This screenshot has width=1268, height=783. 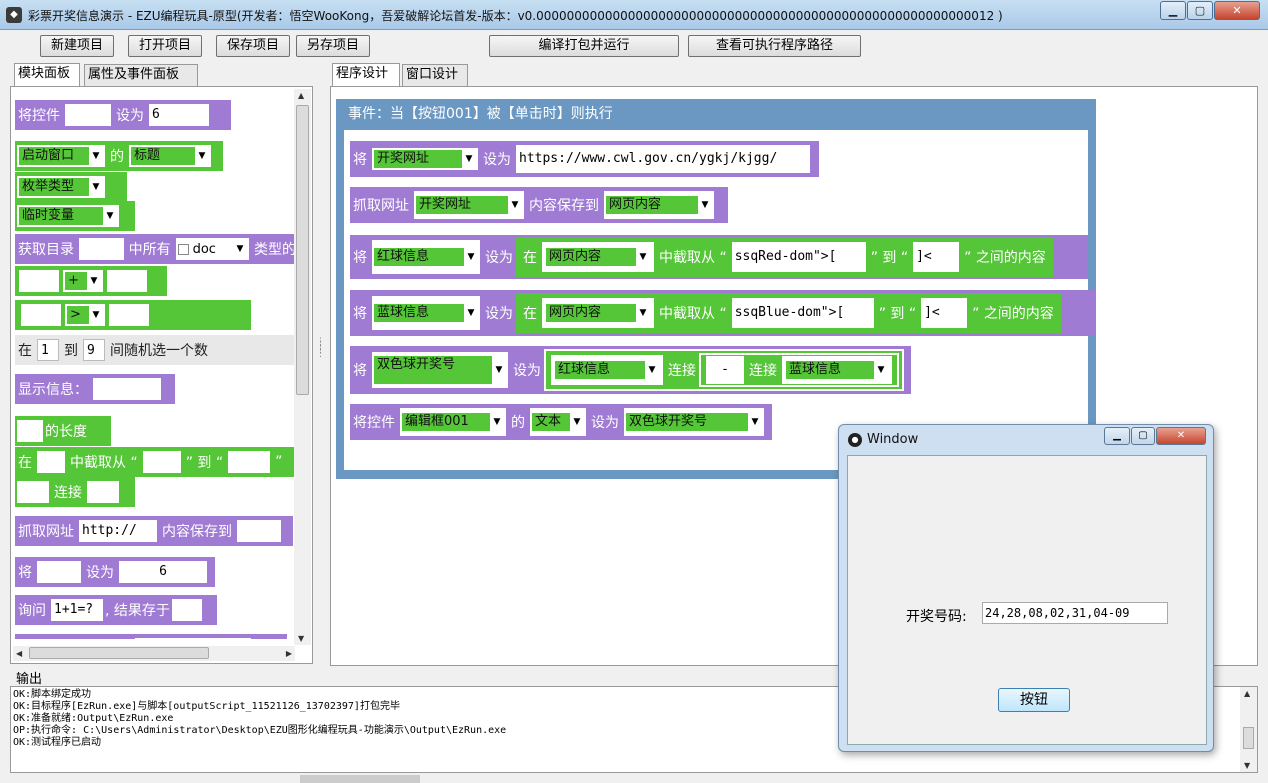 I want to click on var-dropdown: 蓝球信息 ▼, so click(x=426, y=313).